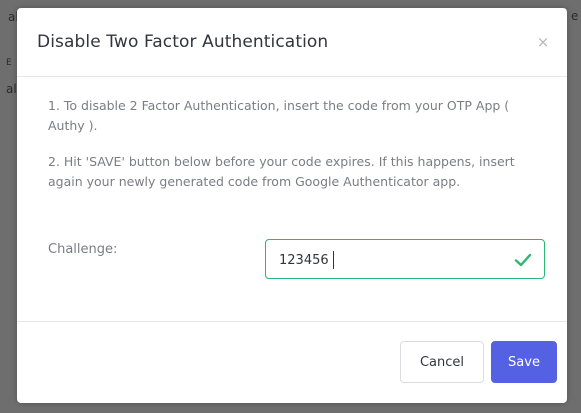 The height and width of the screenshot is (413, 581). Describe the element at coordinates (384, 260) in the screenshot. I see `challenge-input` at that location.